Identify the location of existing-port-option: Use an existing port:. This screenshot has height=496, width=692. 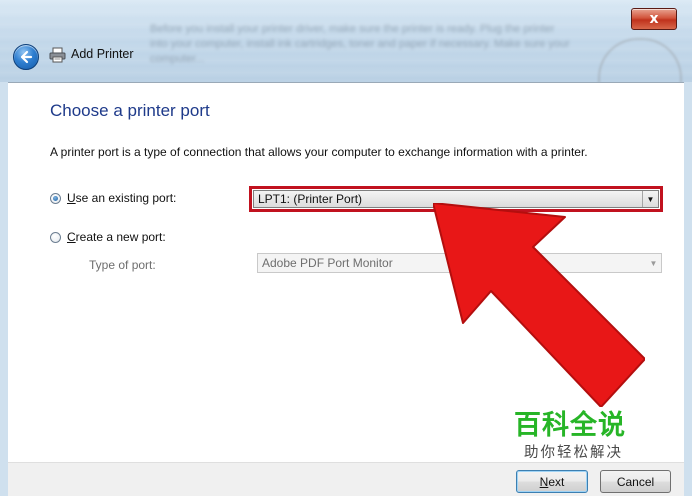
(113, 198).